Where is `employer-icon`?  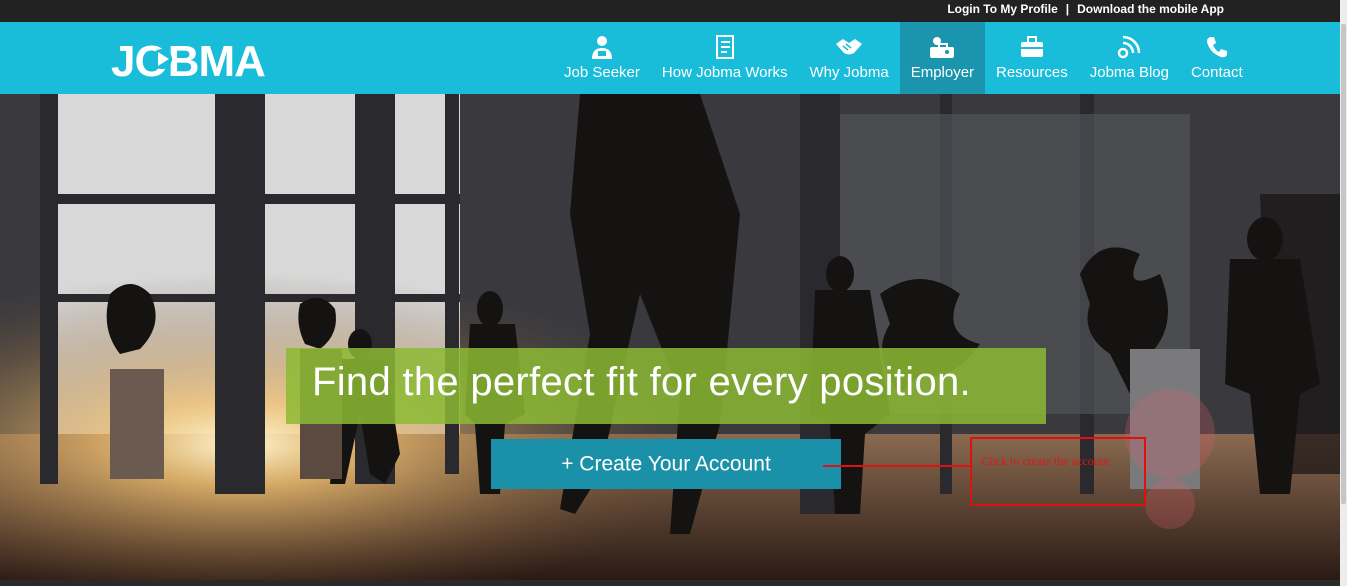
employer-icon is located at coordinates (942, 47).